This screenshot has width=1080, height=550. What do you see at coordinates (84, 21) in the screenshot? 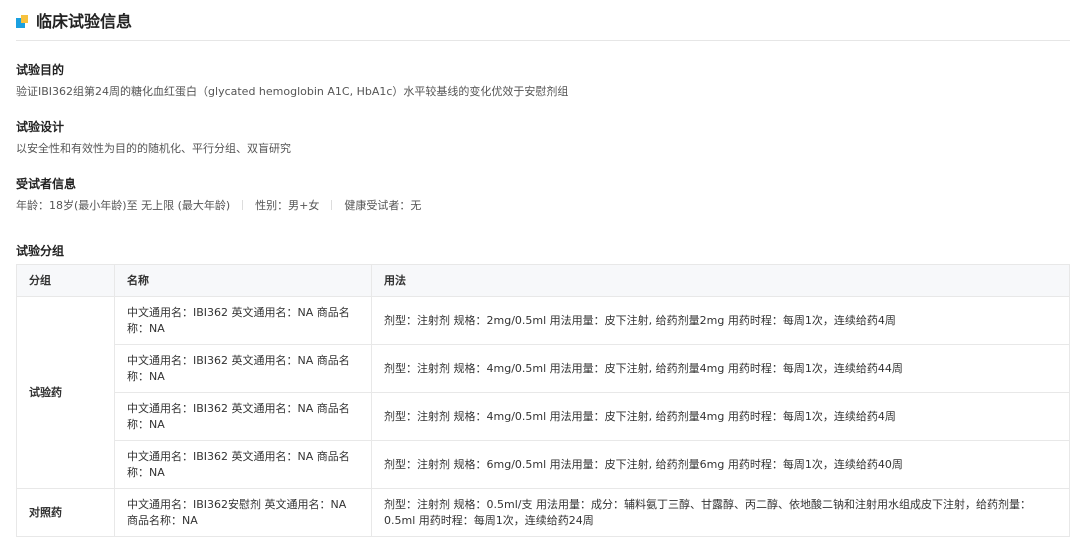
I see `page-title: 临床试验信息` at bounding box center [84, 21].